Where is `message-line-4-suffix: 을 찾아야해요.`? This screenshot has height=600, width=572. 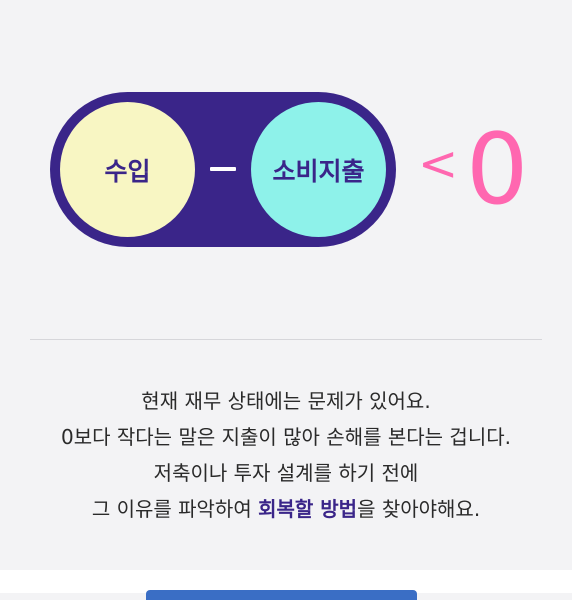
message-line-4-suffix: 을 찾아야해요. is located at coordinates (419, 509).